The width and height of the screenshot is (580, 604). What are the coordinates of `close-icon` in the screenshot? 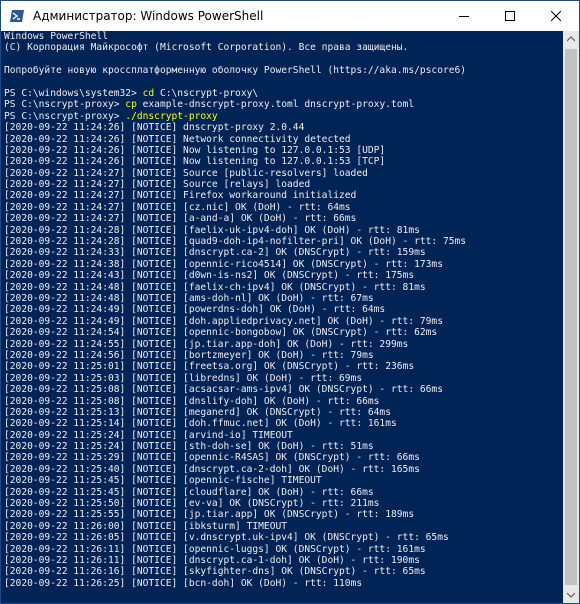 It's located at (556, 16).